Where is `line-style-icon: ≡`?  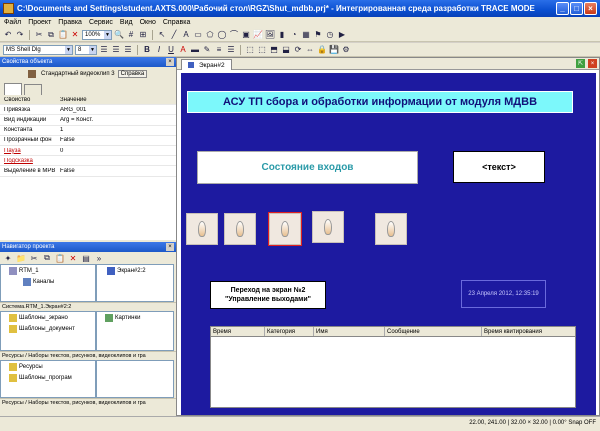 line-style-icon: ≡ is located at coordinates (219, 50).